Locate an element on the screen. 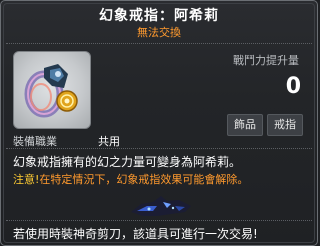 Image resolution: width=320 pixels, height=246 pixels. combat-power-label: 戰鬥力提升量 is located at coordinates (266, 60).